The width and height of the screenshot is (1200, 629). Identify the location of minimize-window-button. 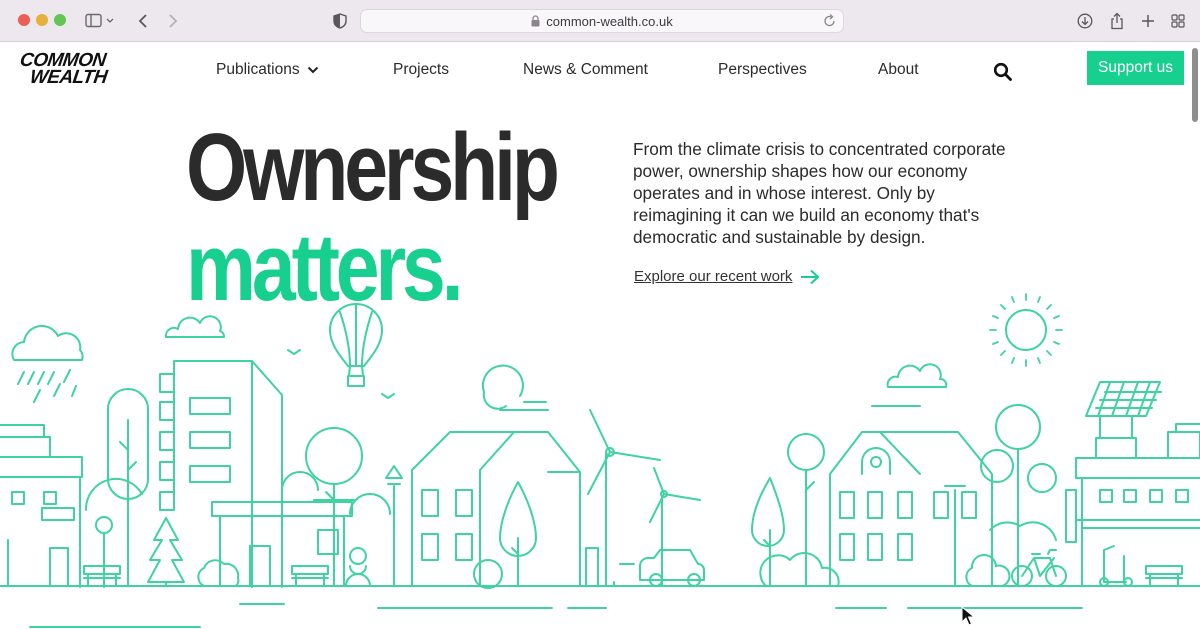
(42, 20).